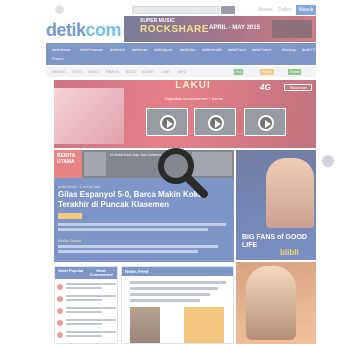 This screenshot has width=345, height=344. Describe the element at coordinates (228, 10) in the screenshot. I see `search-button` at that location.